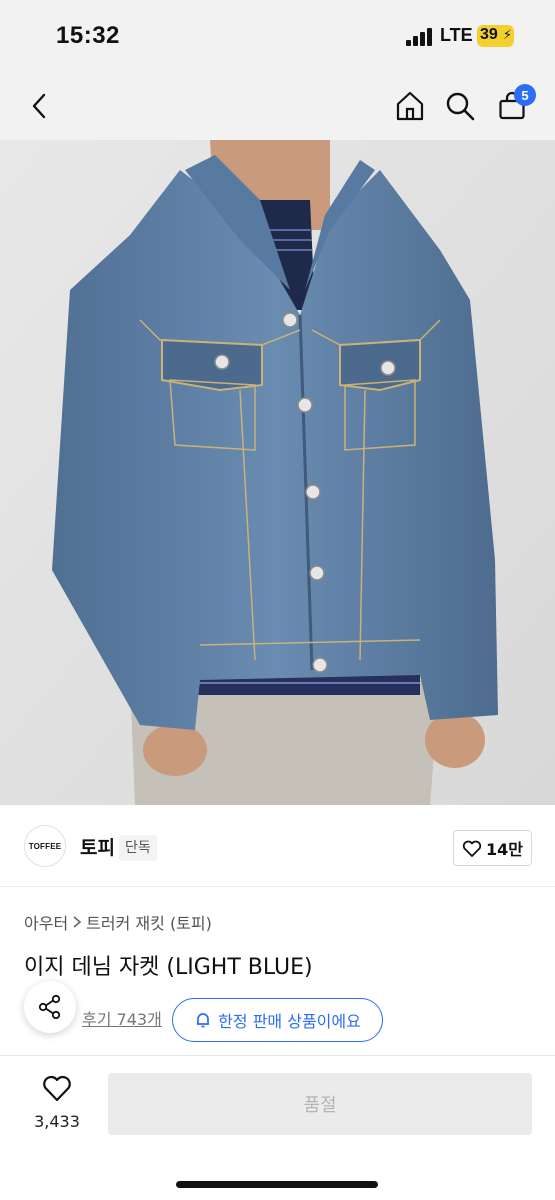  Describe the element at coordinates (507, 35) in the screenshot. I see `charging-bolt-icon: ⚡` at that location.